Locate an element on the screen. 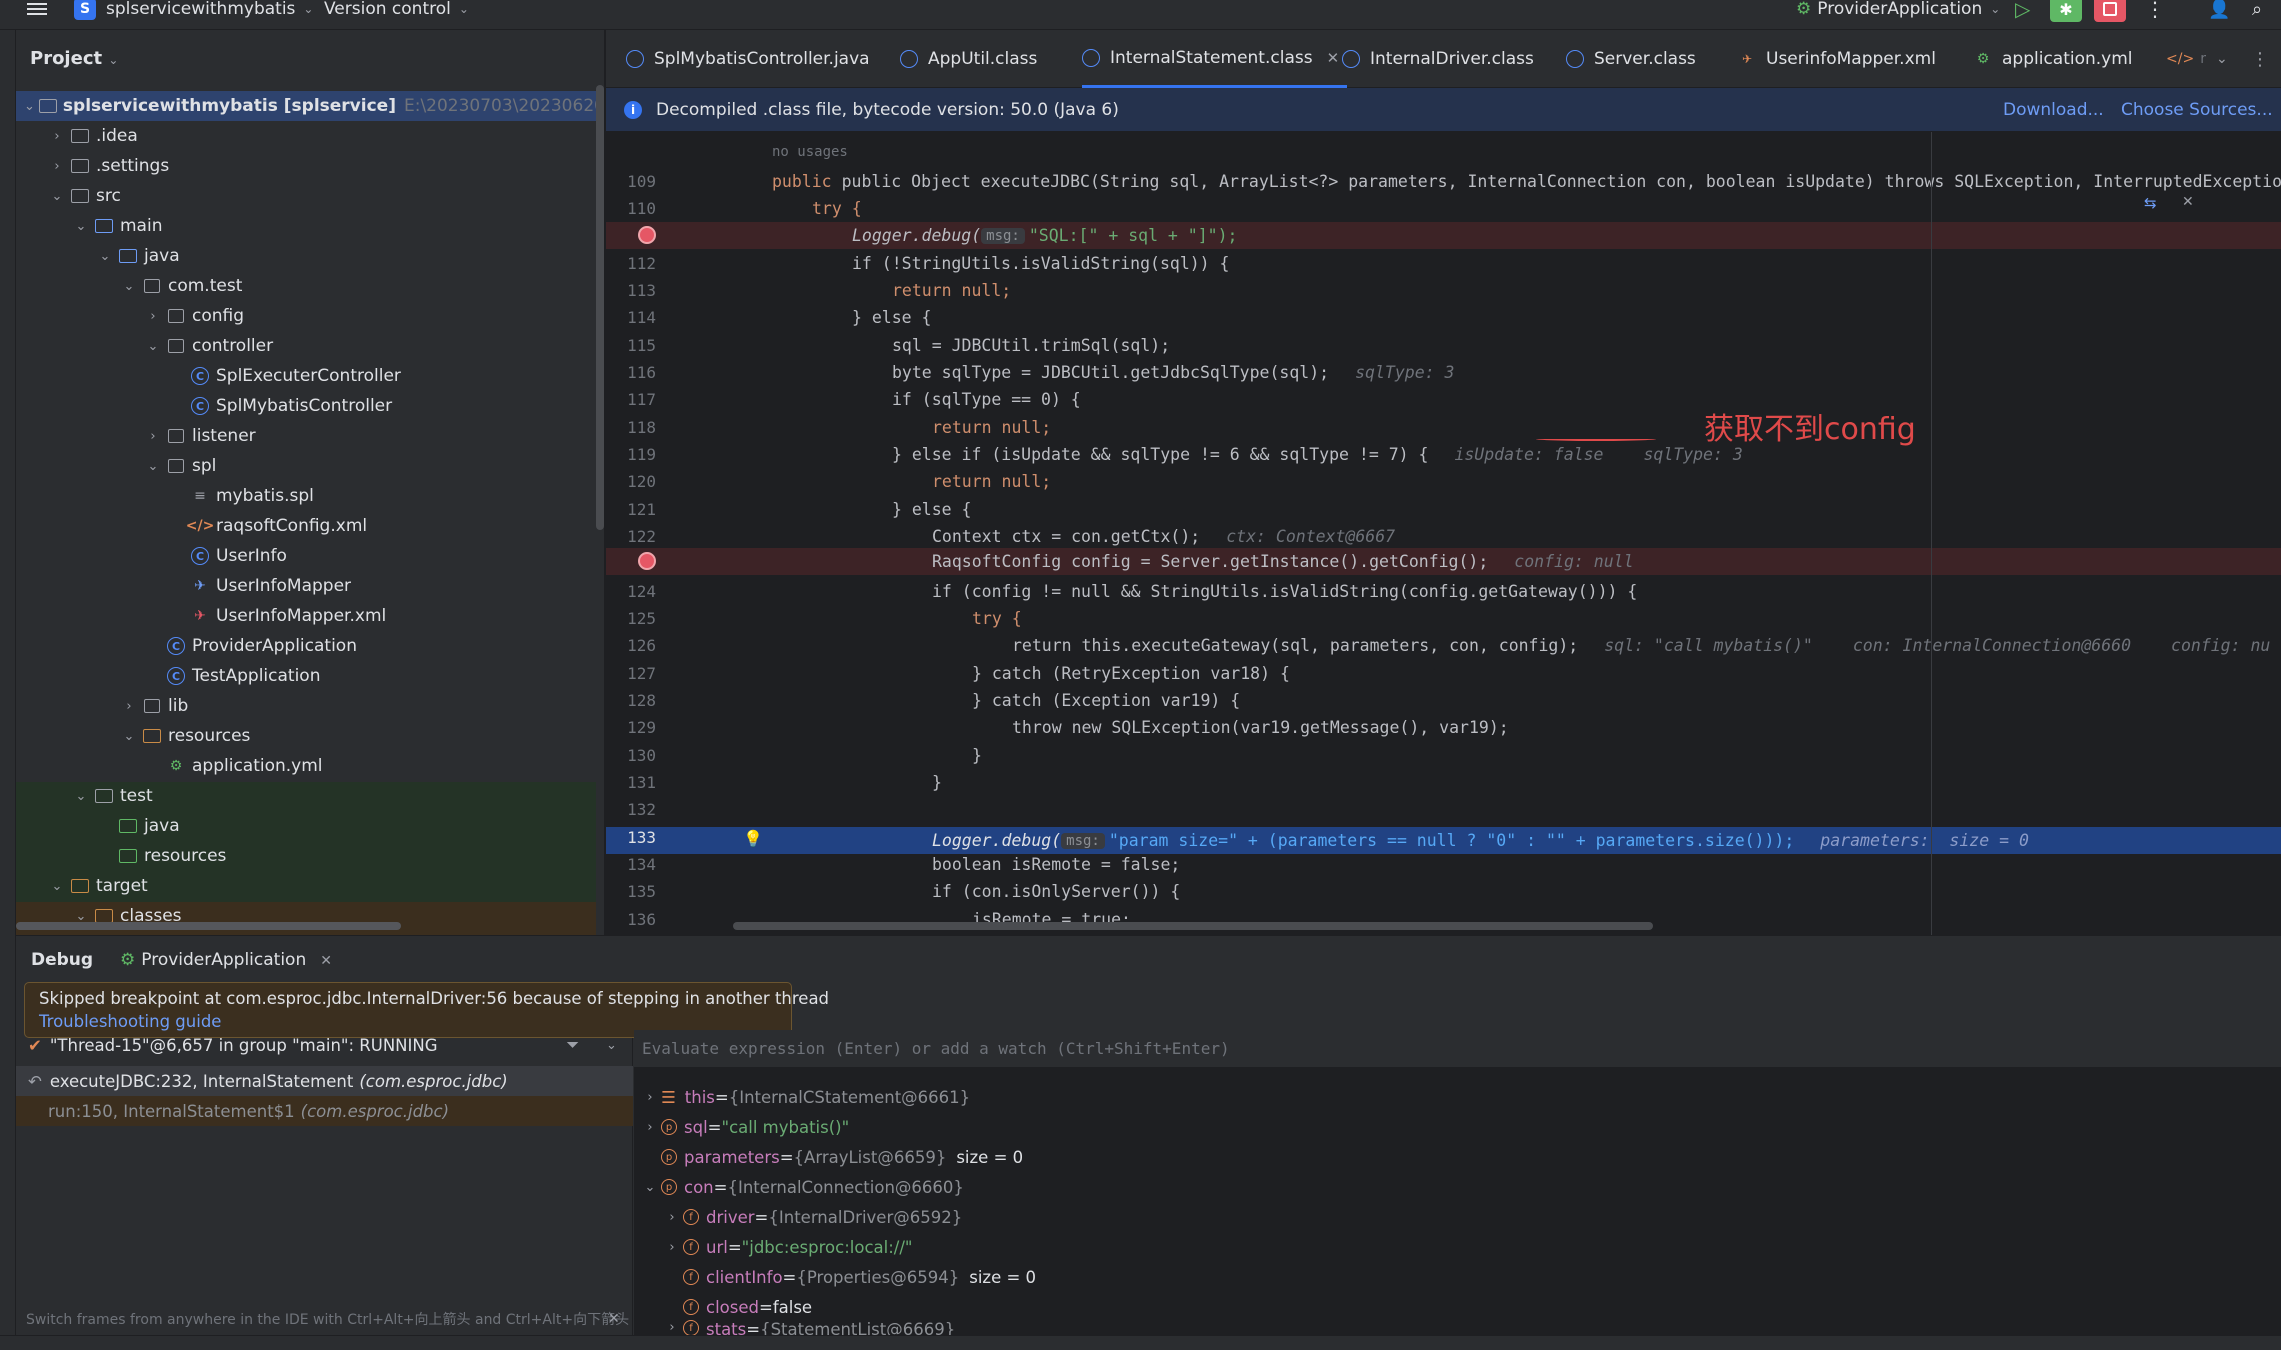 This screenshot has width=2281, height=1350. tree-item-idea: › .idea is located at coordinates (306, 136).